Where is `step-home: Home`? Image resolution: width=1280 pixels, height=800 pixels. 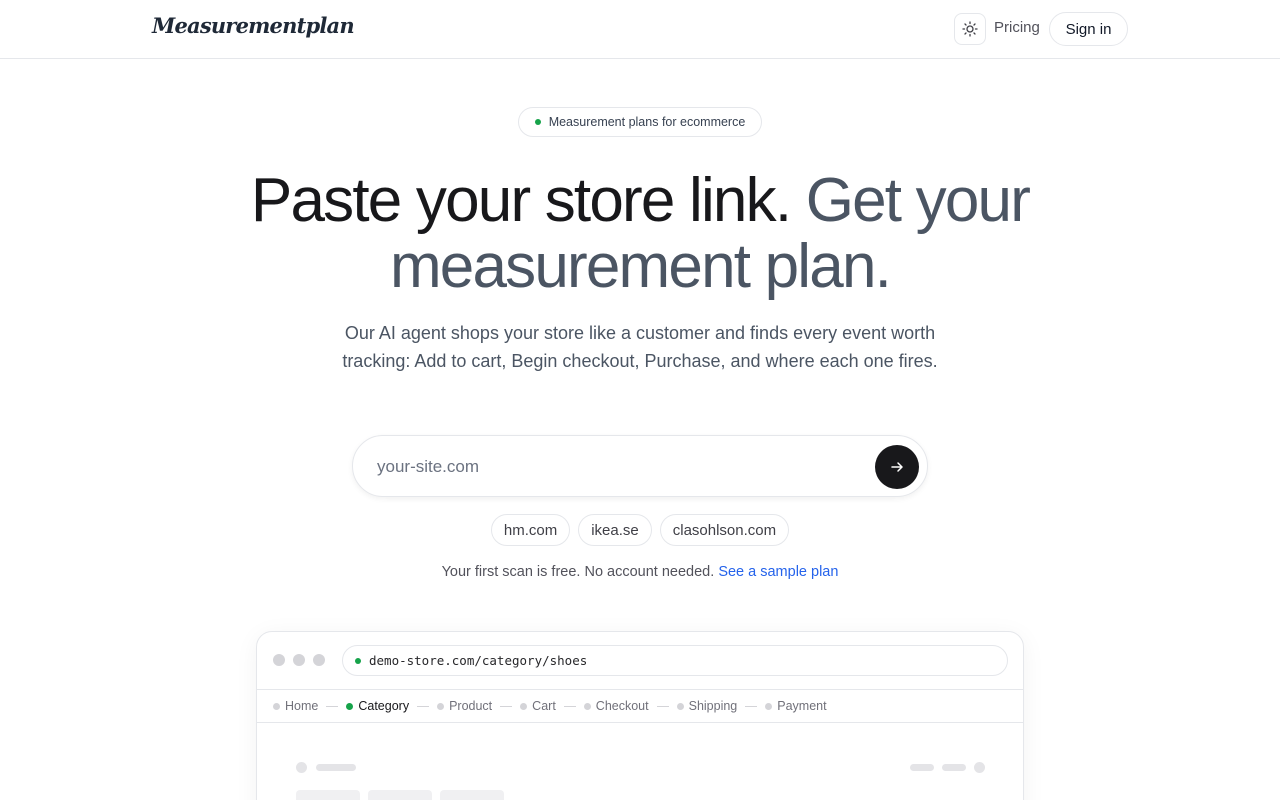
step-home: Home is located at coordinates (295, 706).